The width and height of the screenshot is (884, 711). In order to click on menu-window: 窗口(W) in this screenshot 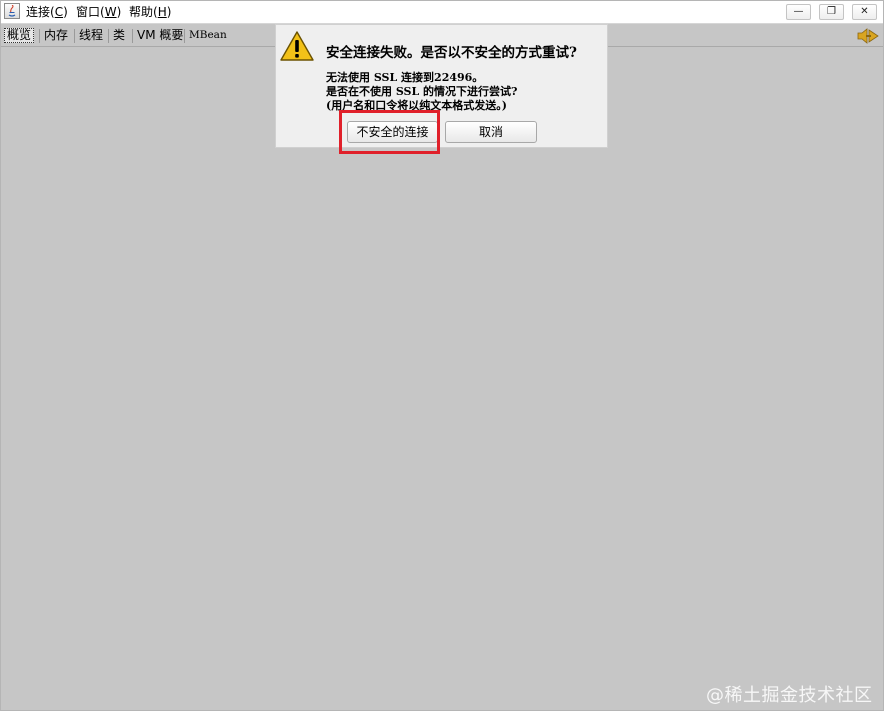, I will do `click(98, 12)`.